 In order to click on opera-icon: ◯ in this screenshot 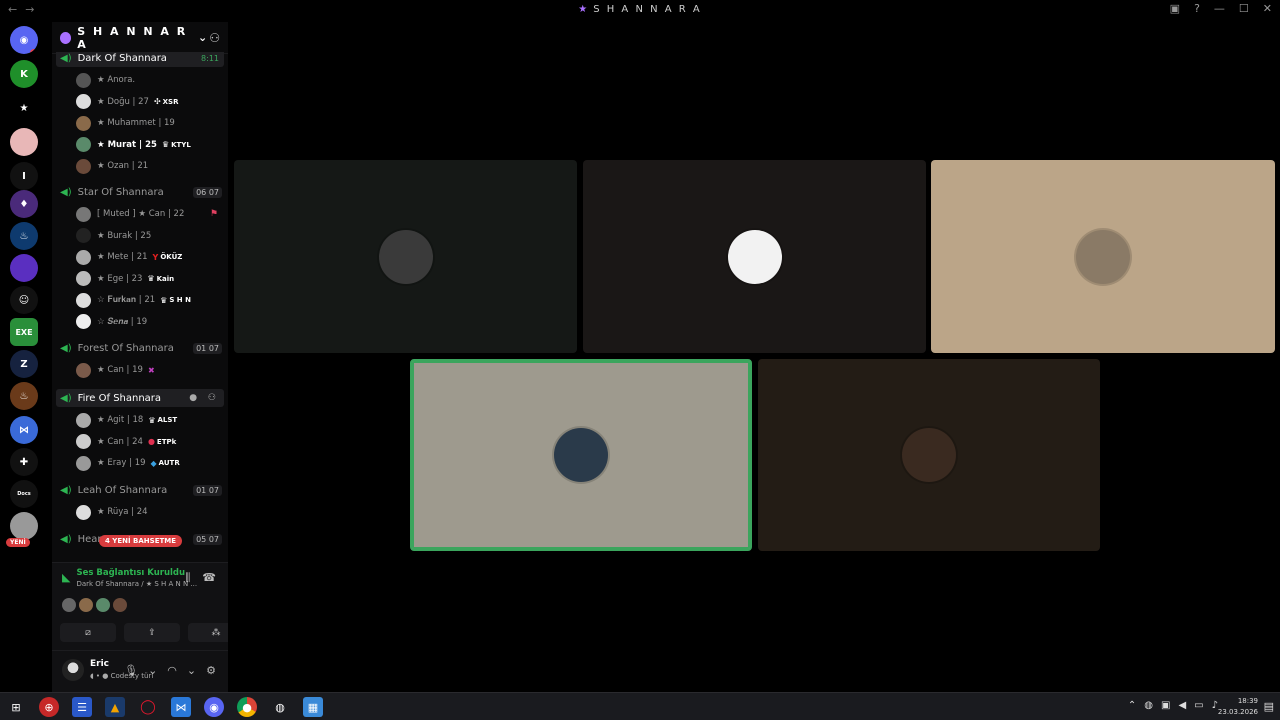, I will do `click(148, 707)`.